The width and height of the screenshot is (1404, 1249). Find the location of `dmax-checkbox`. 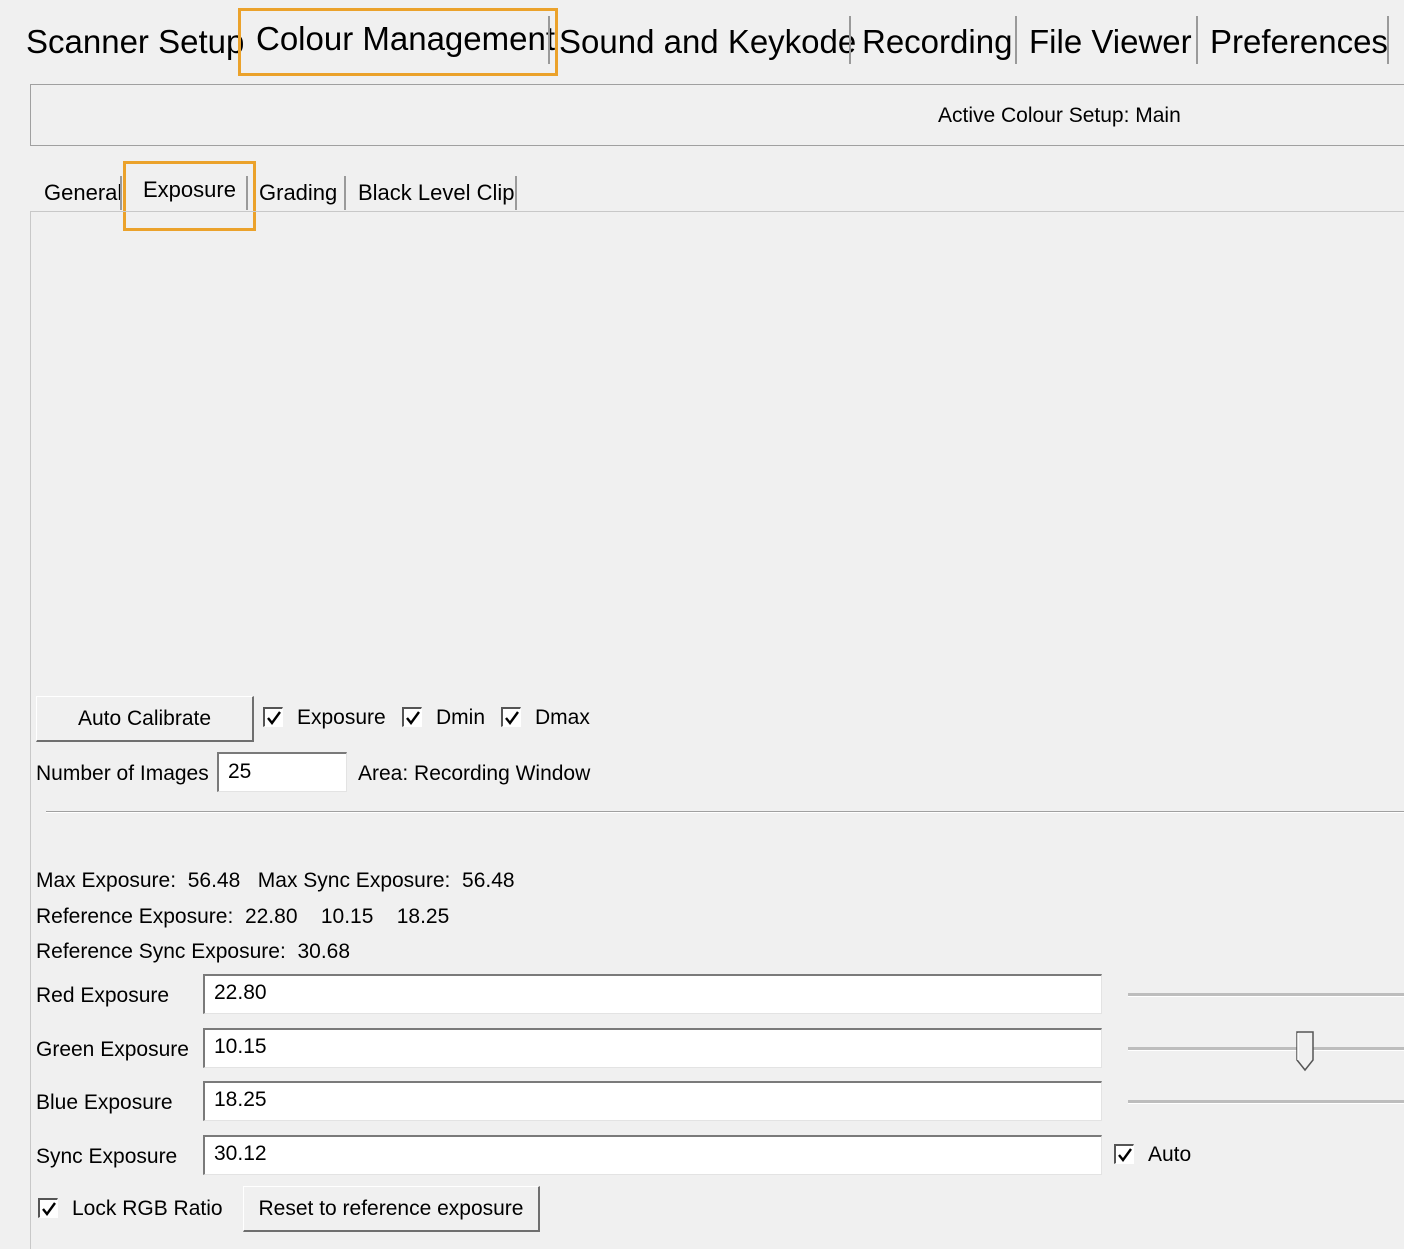

dmax-checkbox is located at coordinates (511, 717).